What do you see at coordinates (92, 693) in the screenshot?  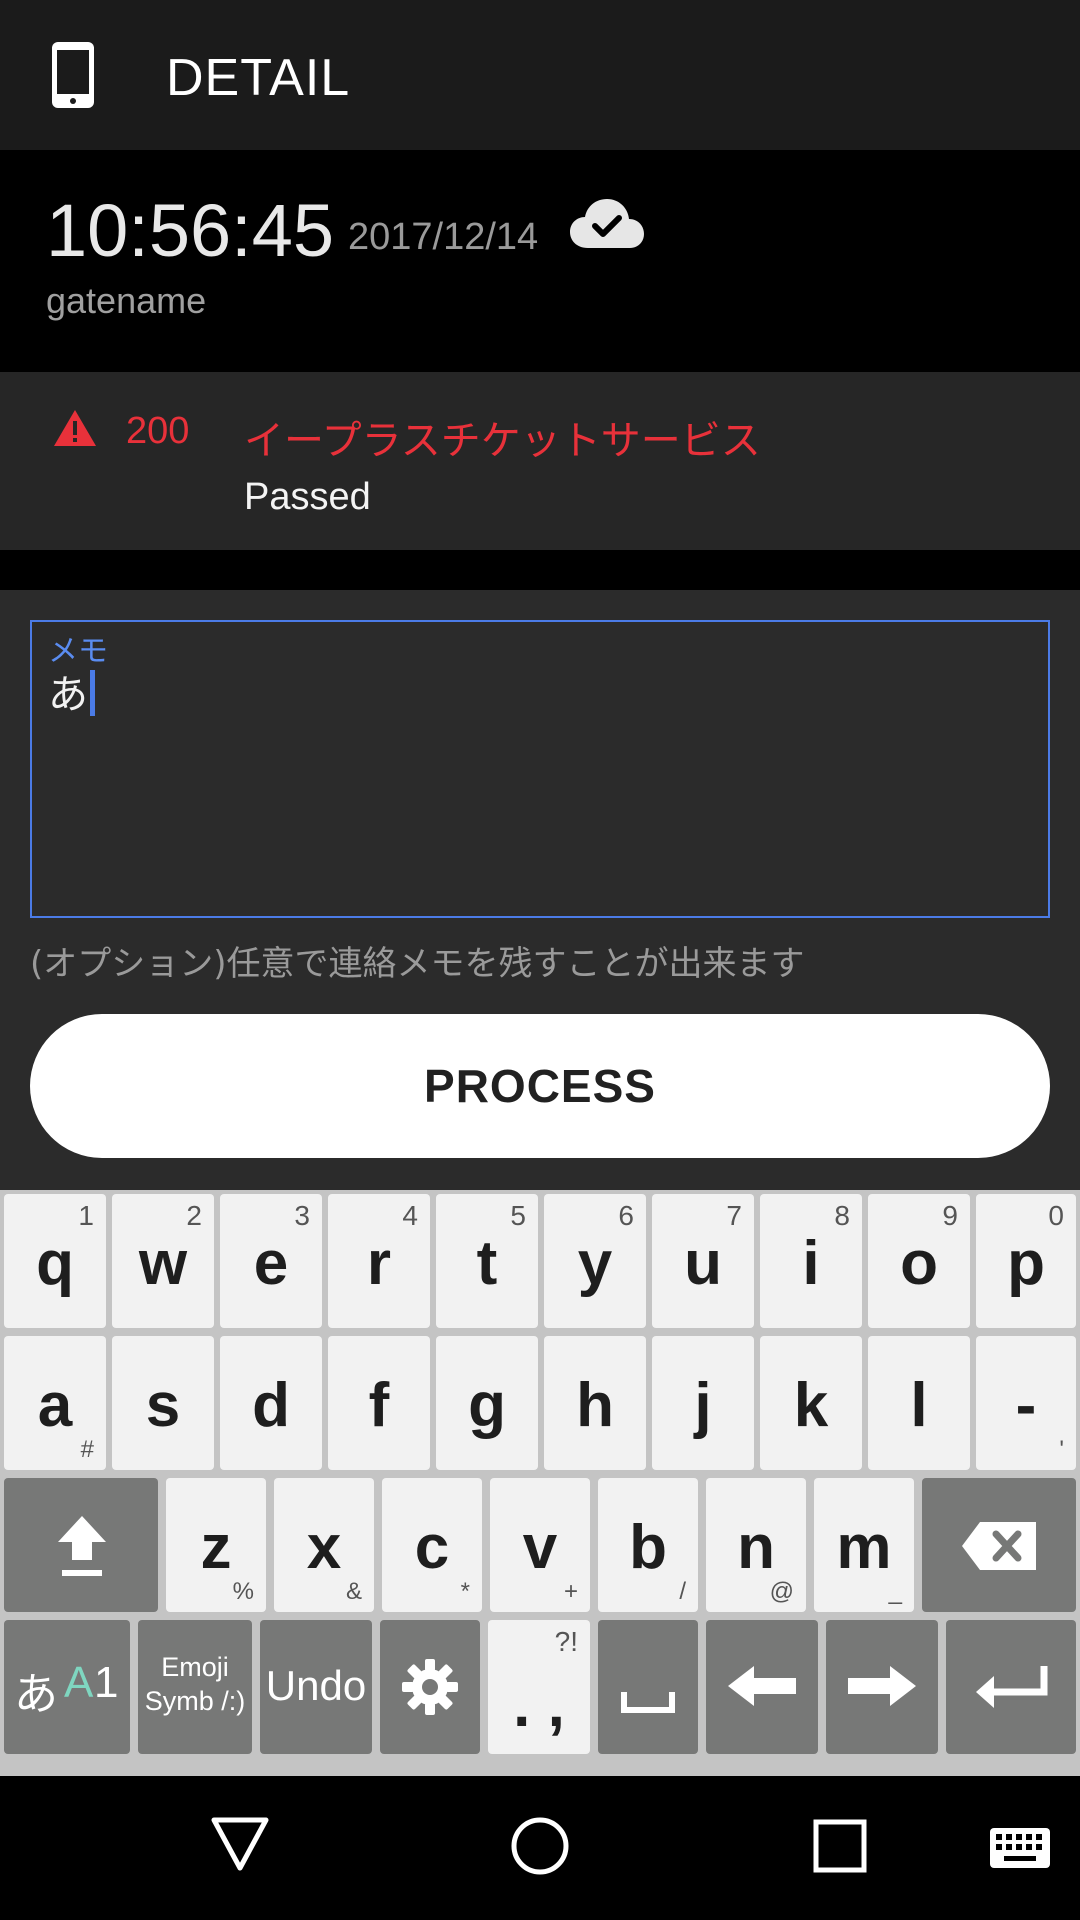 I see `text-caret` at bounding box center [92, 693].